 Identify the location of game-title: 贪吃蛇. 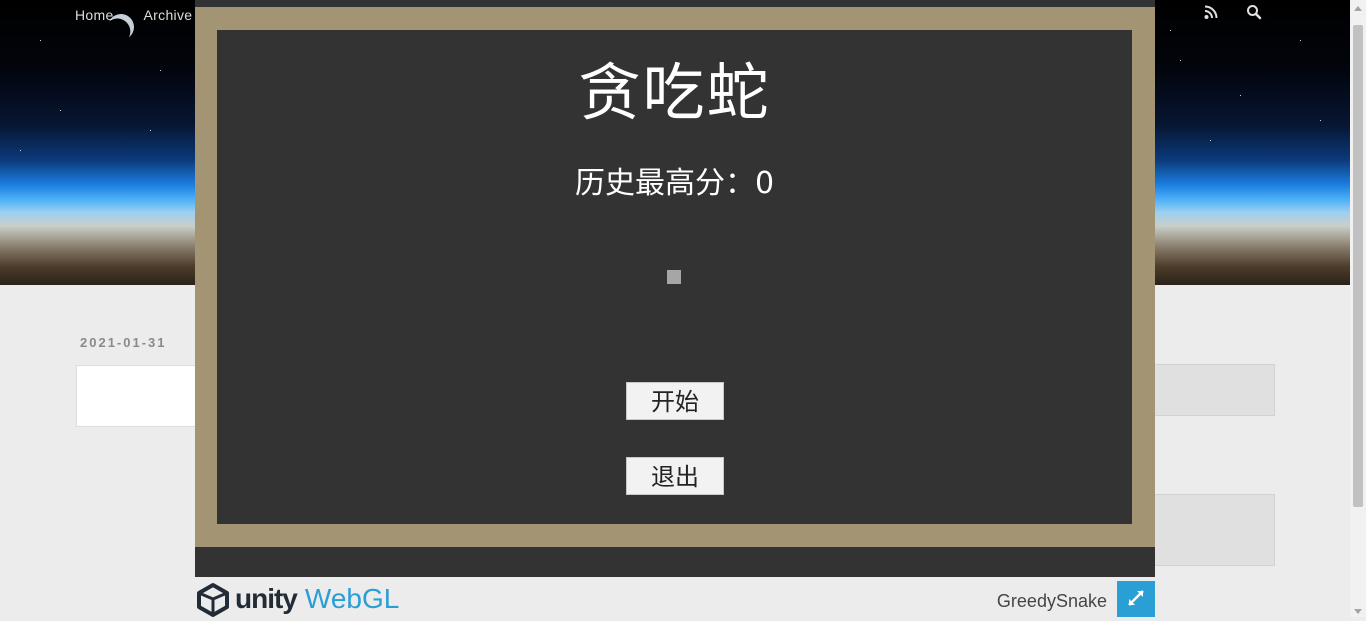
(674, 92).